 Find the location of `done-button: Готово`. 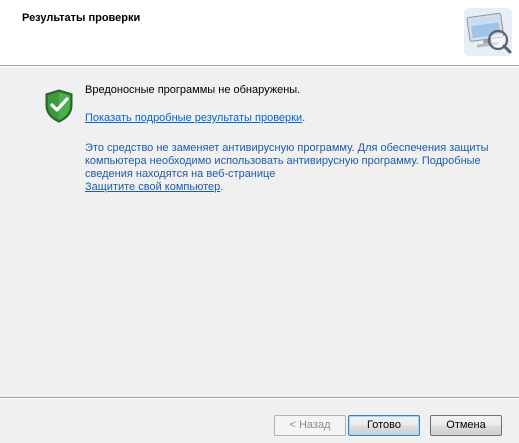

done-button: Готово is located at coordinates (384, 425).